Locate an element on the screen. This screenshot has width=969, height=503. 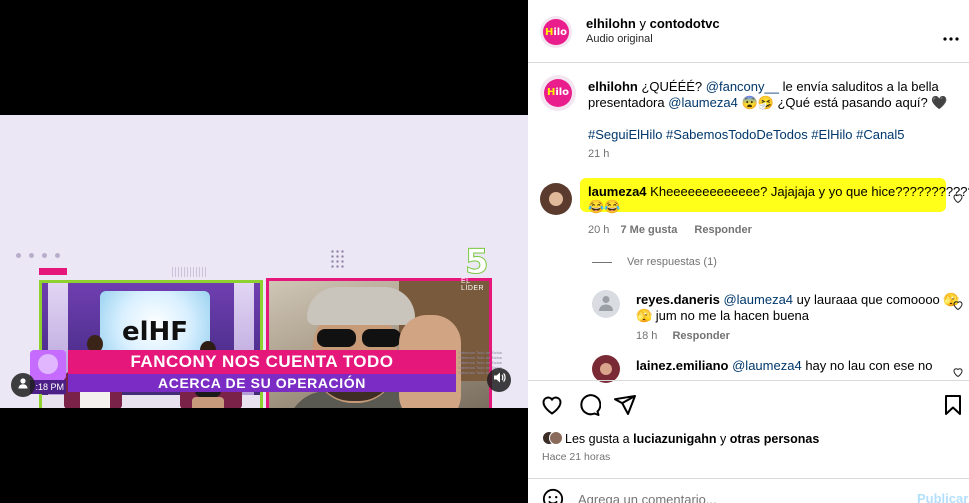
save-button is located at coordinates (953, 407).